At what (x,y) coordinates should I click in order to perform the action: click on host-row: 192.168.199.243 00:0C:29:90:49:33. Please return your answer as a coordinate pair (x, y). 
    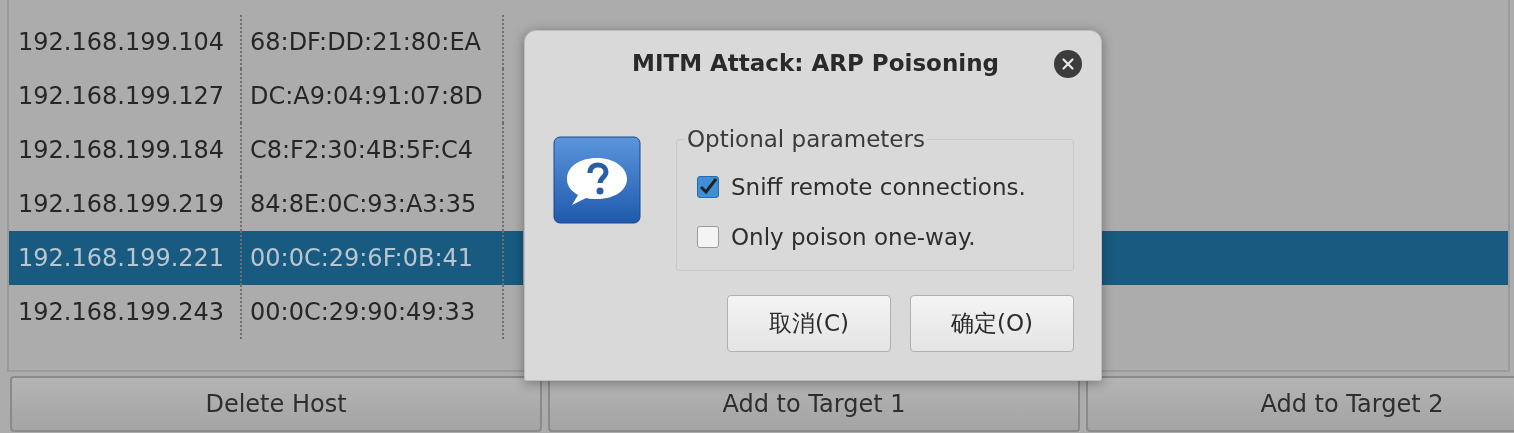
    Looking at the image, I should click on (266, 312).